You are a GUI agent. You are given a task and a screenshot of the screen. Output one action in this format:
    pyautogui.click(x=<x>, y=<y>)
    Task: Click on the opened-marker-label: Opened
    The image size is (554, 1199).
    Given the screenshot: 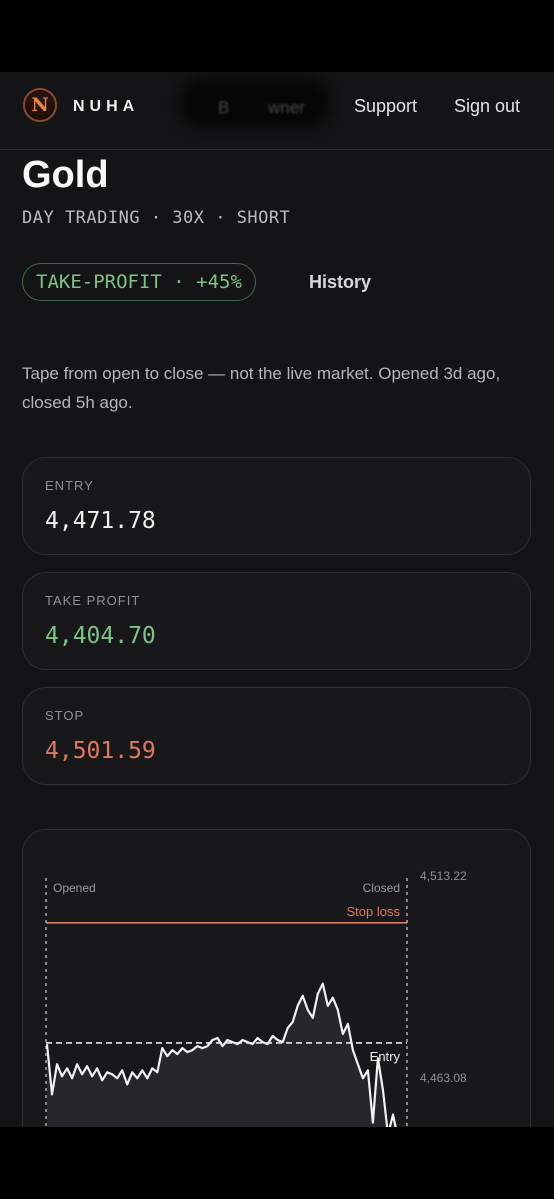 What is the action you would take?
    pyautogui.click(x=74, y=888)
    